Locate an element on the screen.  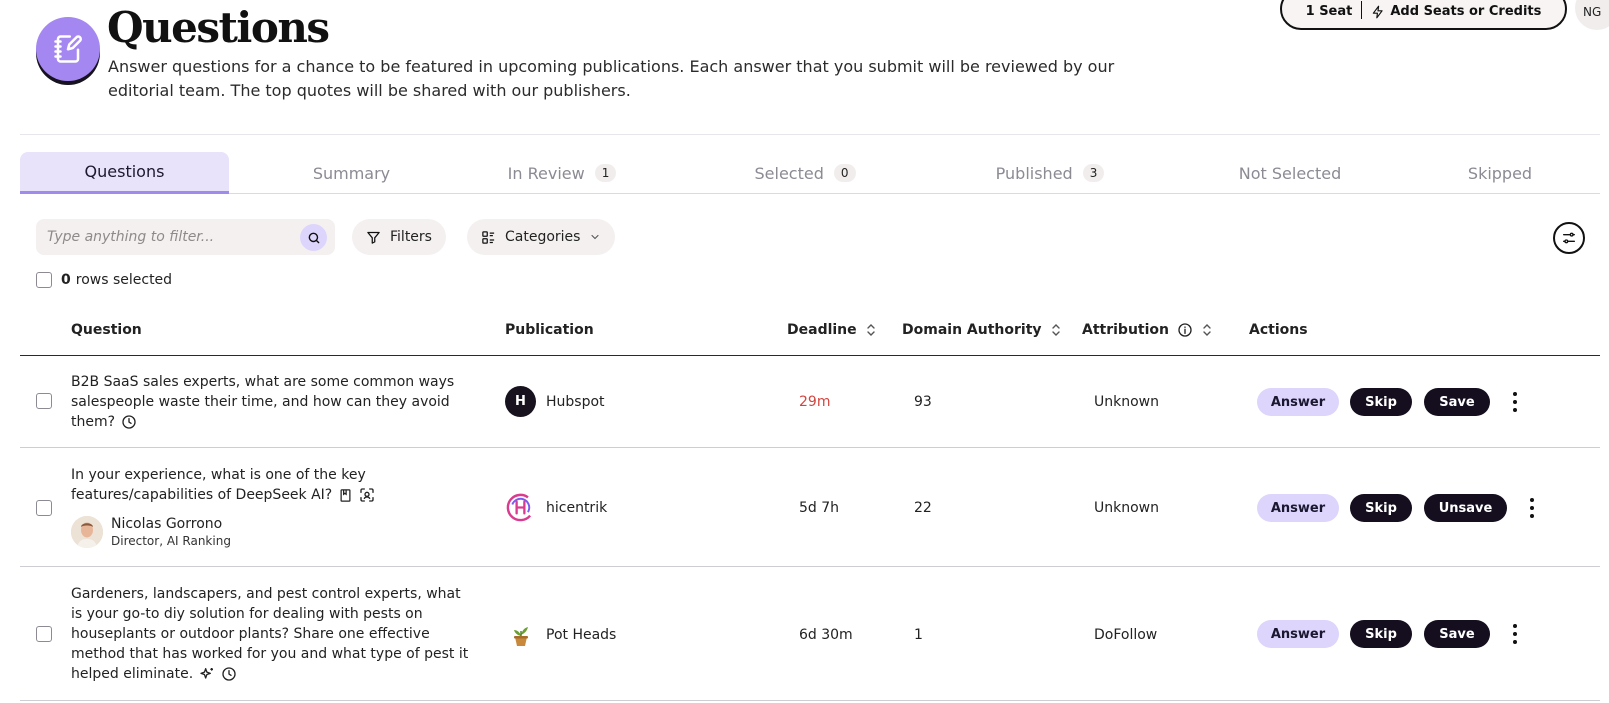
filter-icon is located at coordinates (373, 237).